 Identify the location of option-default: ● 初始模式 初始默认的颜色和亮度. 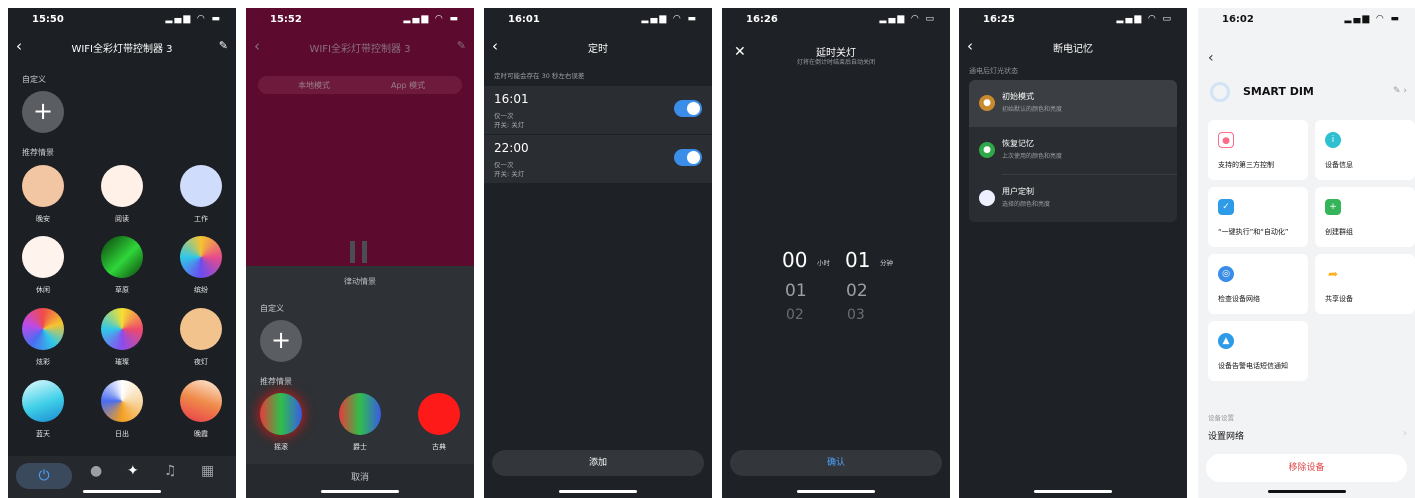
(1073, 103).